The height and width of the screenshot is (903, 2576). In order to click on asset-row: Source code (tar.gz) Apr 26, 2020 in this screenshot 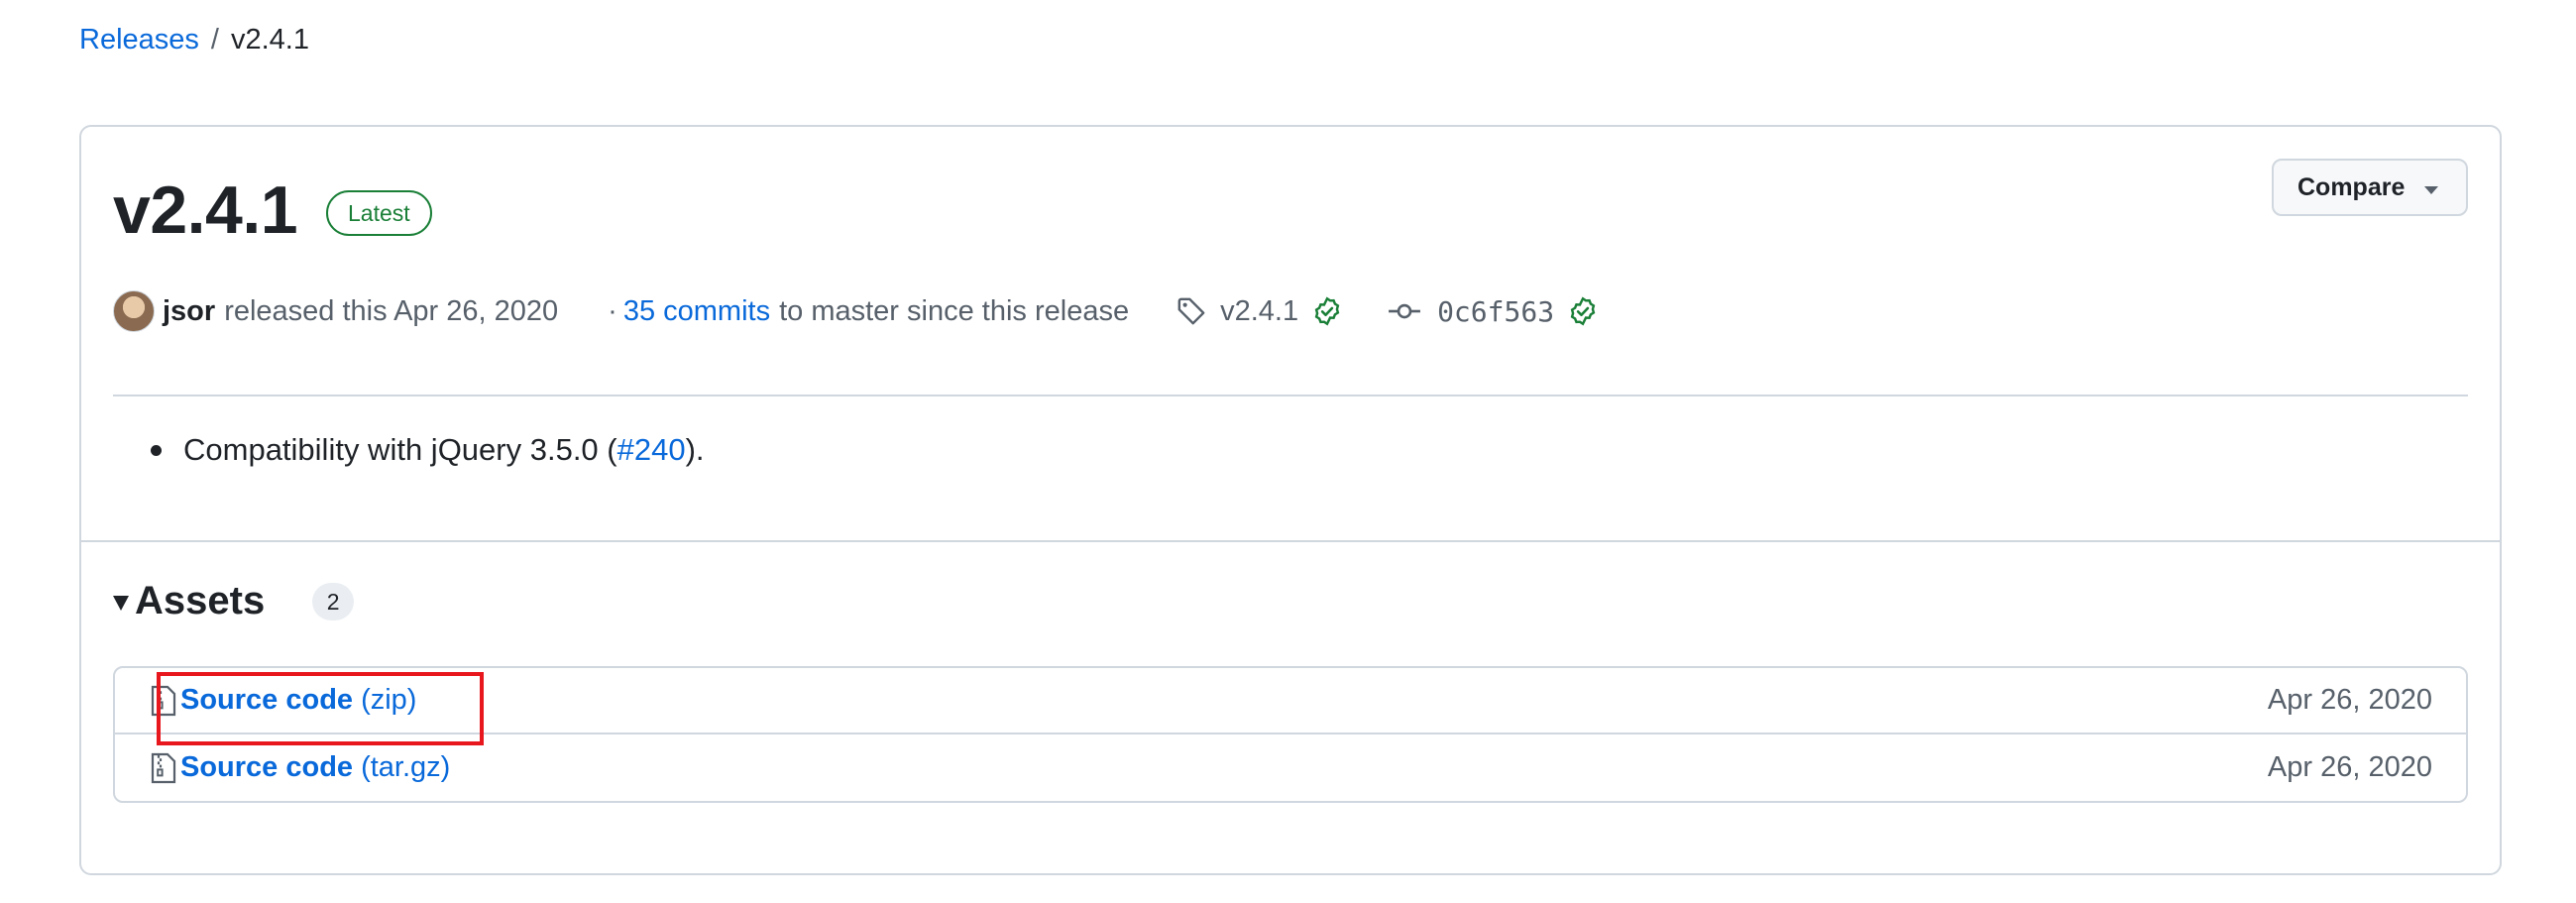, I will do `click(1290, 767)`.